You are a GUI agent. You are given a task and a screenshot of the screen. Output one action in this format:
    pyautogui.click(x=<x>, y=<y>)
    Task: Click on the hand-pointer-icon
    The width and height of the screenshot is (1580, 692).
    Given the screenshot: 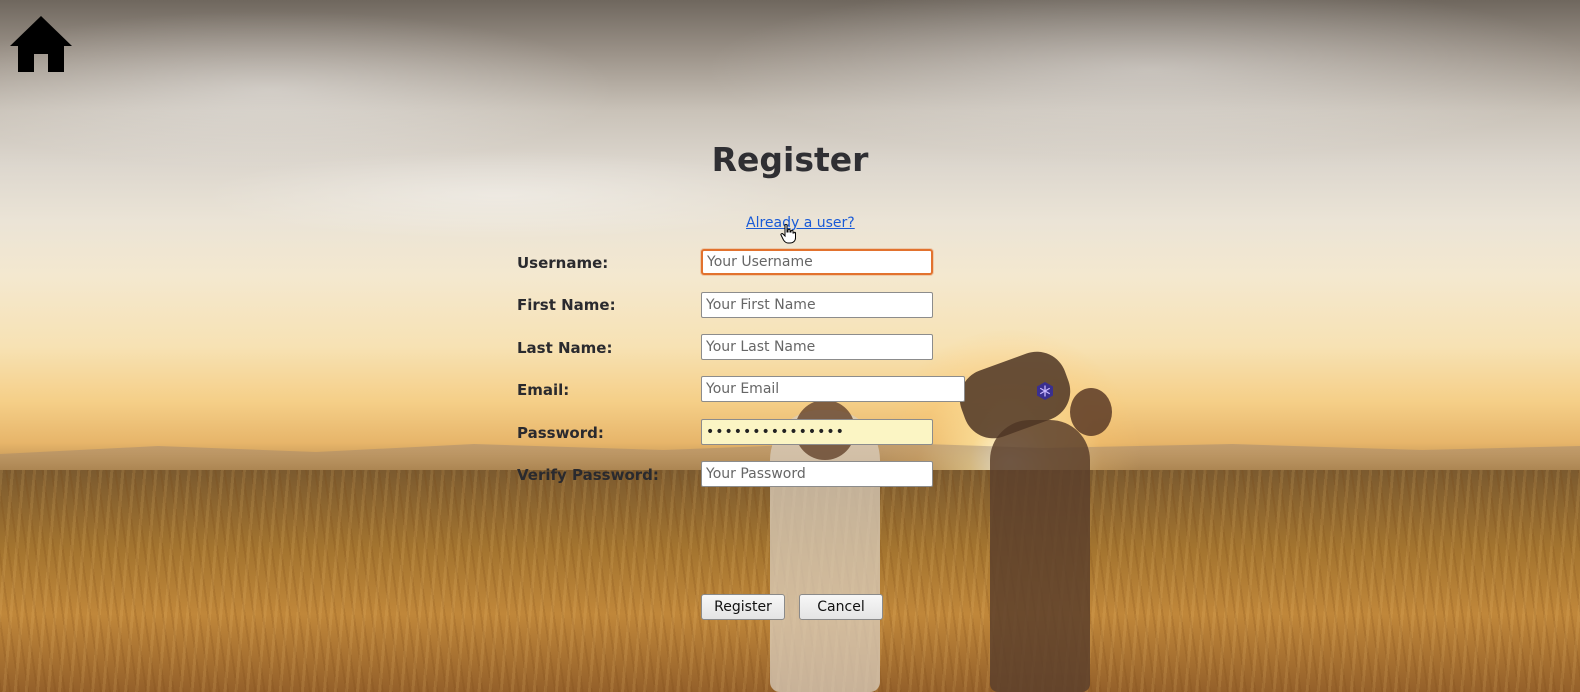 What is the action you would take?
    pyautogui.click(x=788, y=234)
    